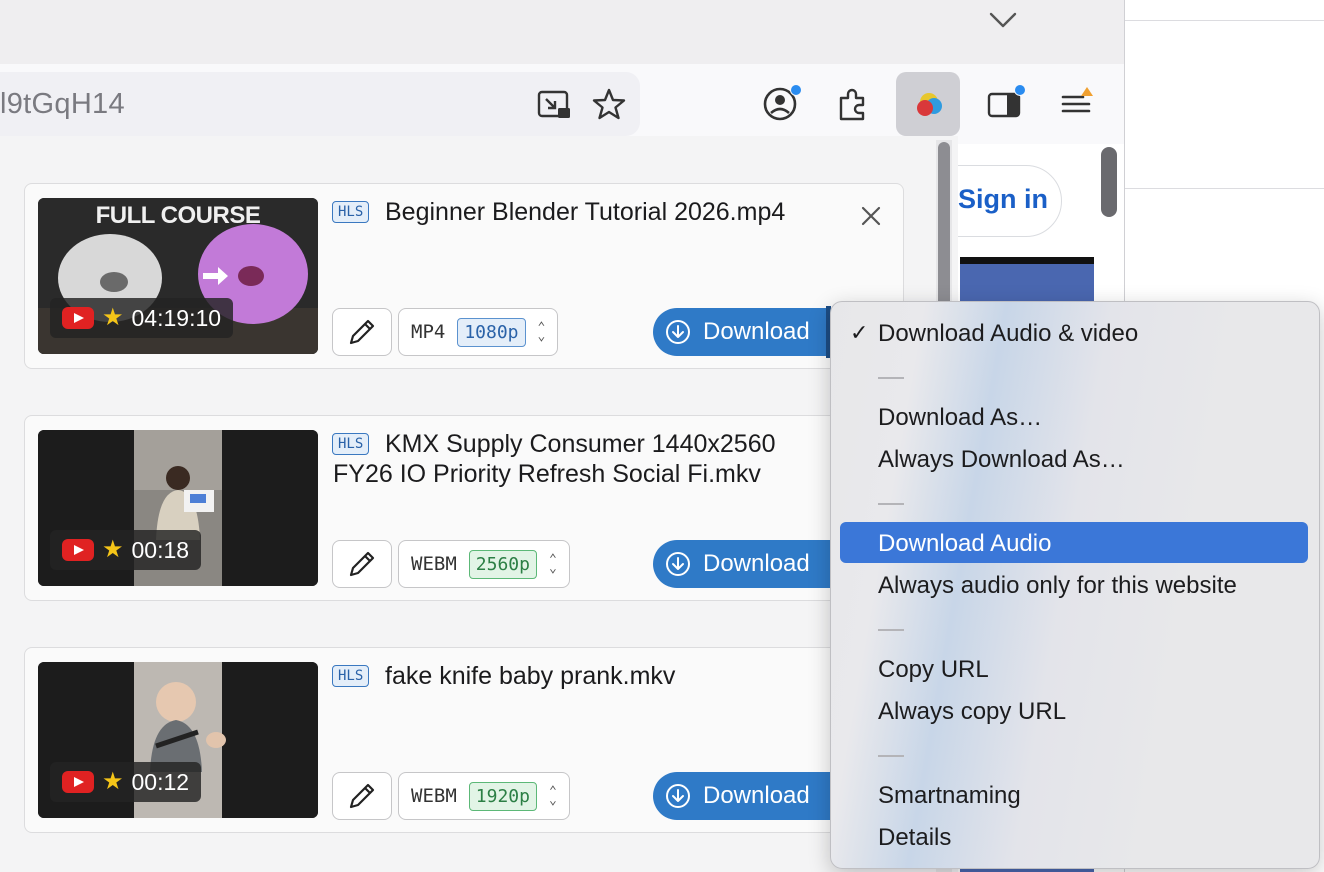  Describe the element at coordinates (530, 676) in the screenshot. I see `video-title: fake knife baby prank.mkv` at that location.